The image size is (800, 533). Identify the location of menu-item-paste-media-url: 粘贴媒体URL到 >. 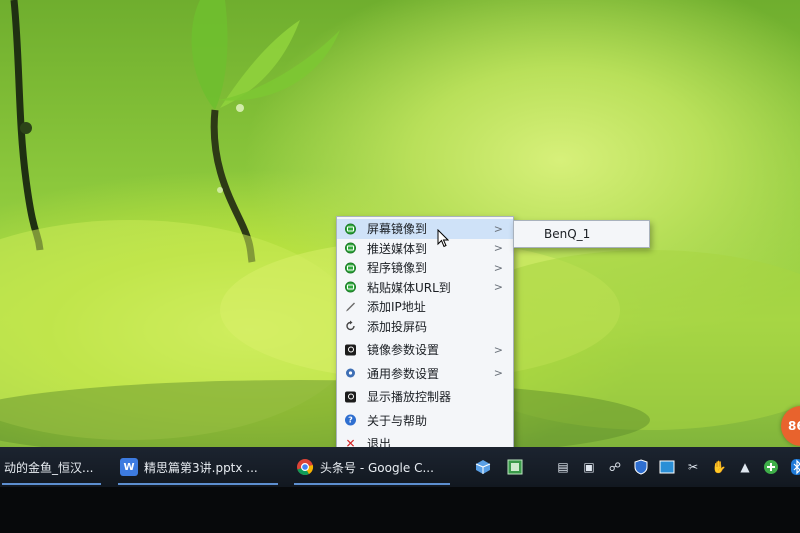
(425, 288).